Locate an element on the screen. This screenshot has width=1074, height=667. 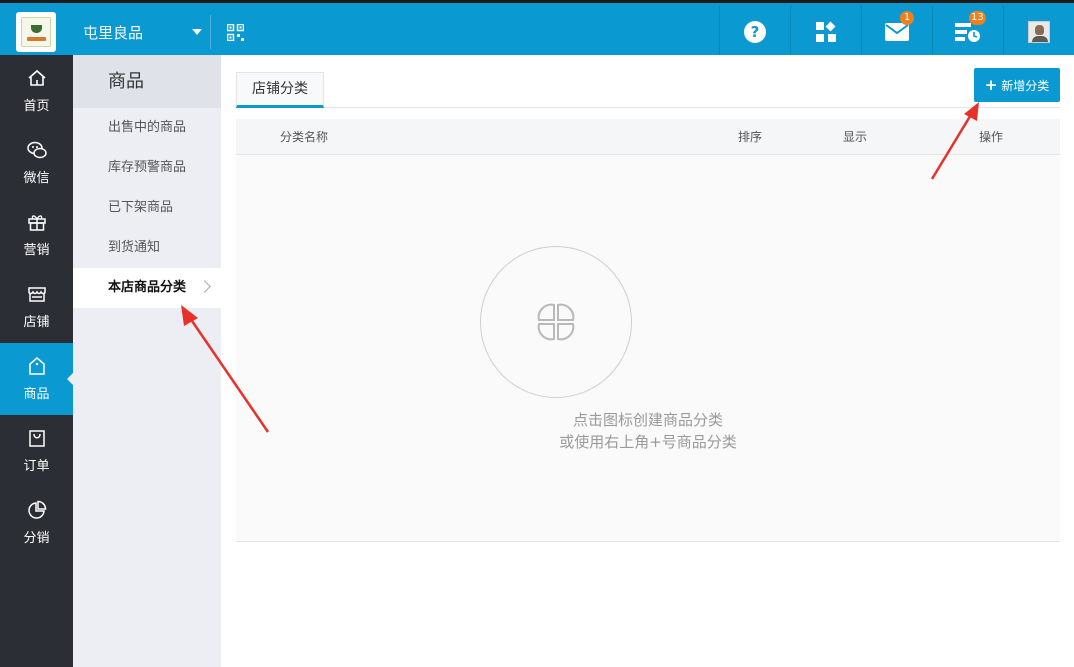
nav-label: 订单 is located at coordinates (36, 466).